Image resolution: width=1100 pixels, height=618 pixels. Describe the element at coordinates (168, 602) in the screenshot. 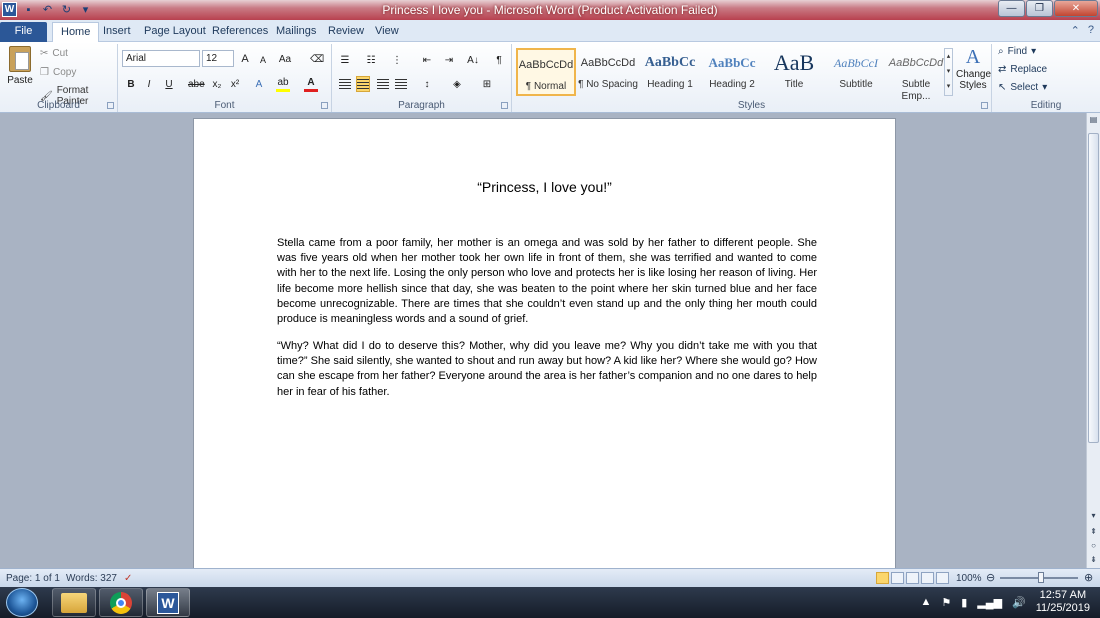

I see `word-taskbar-button: W` at that location.